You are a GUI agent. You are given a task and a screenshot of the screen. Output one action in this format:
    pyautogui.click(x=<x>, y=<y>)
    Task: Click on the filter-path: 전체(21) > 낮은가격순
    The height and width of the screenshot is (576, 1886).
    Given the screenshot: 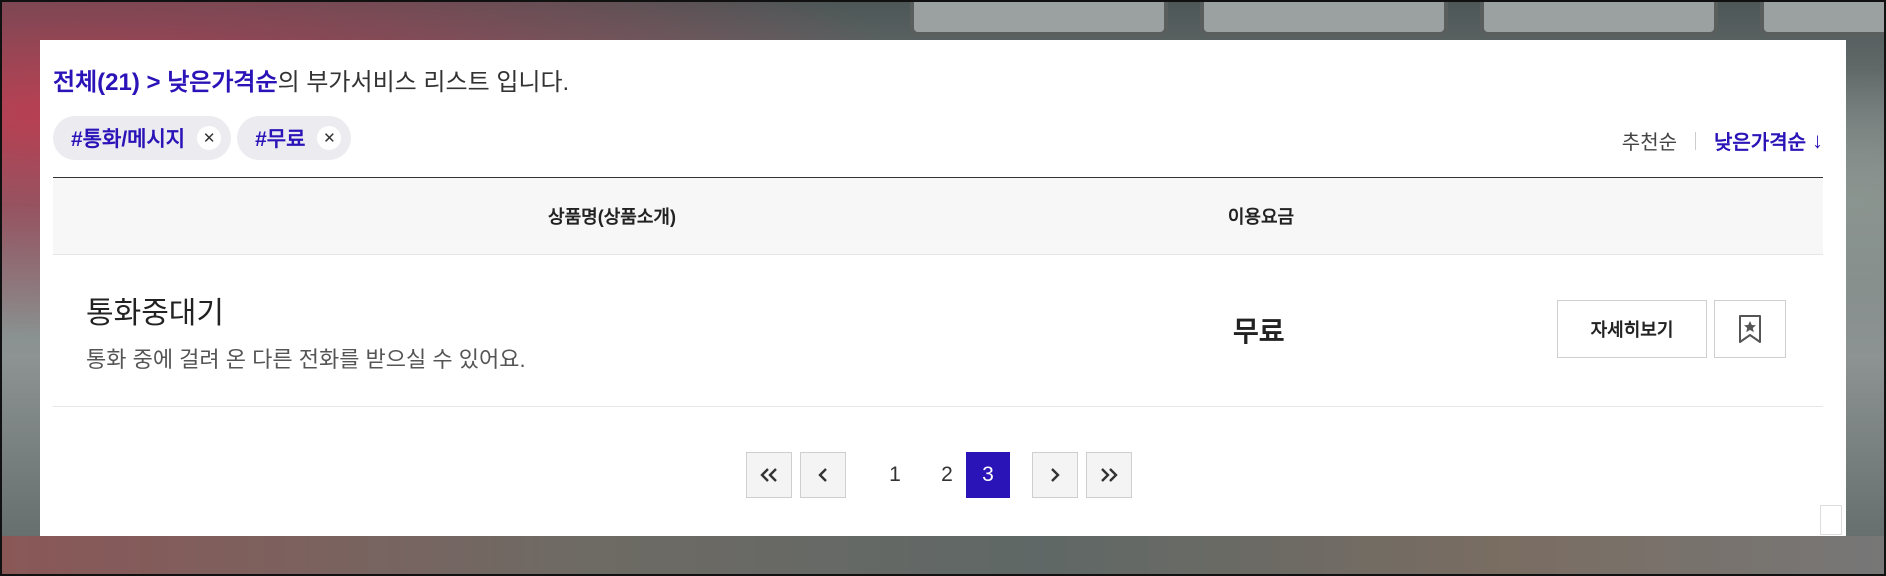 What is the action you would take?
    pyautogui.click(x=165, y=82)
    